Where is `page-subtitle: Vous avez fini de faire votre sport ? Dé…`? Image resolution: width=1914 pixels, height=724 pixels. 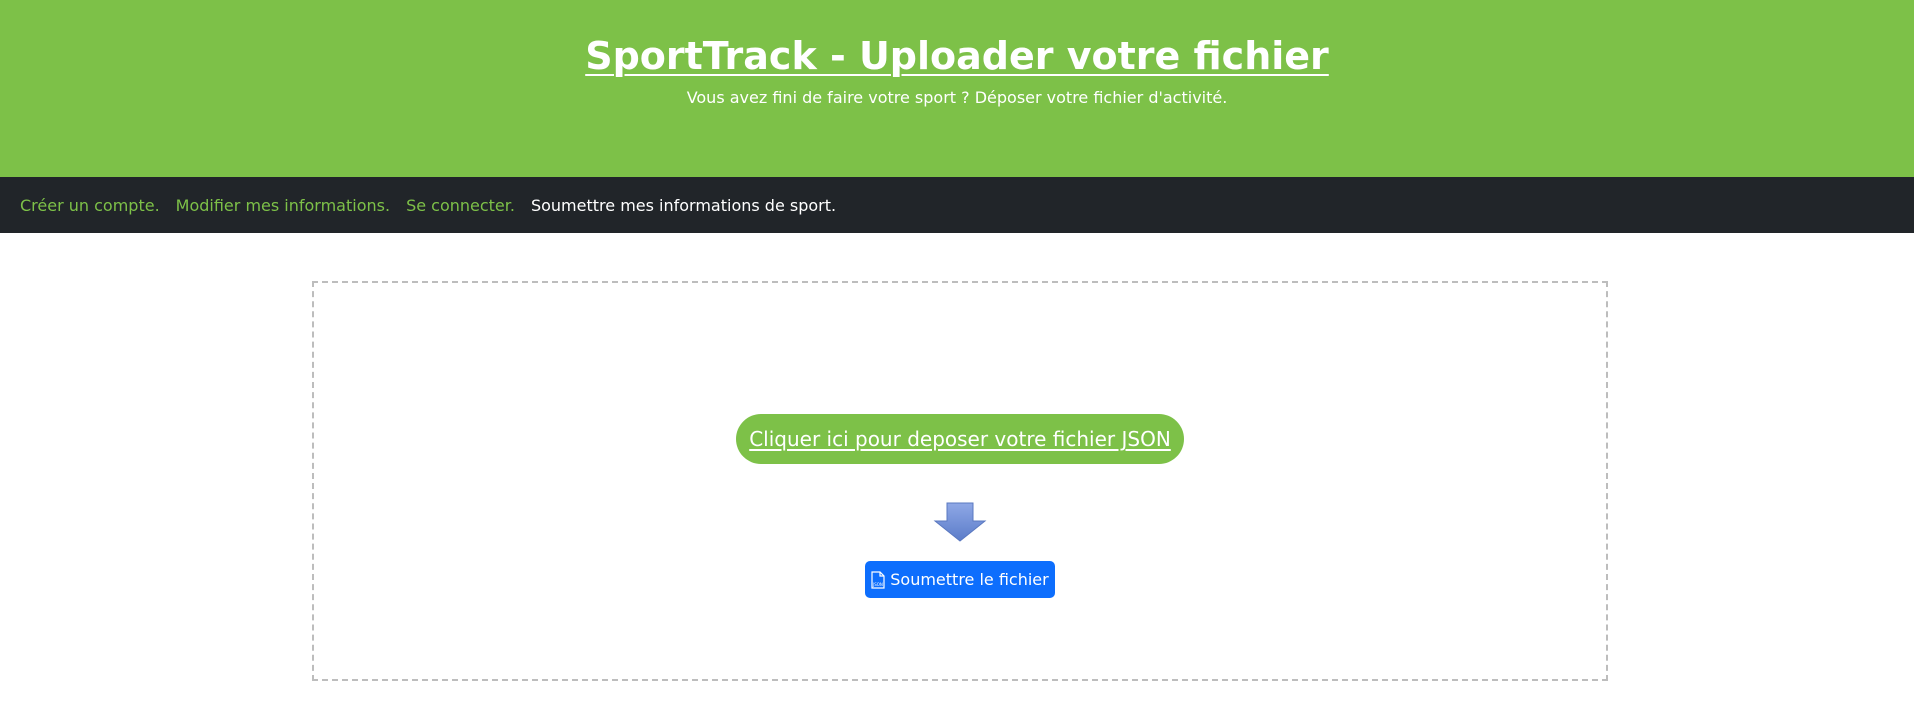 page-subtitle: Vous avez fini de faire votre sport ? Dé… is located at coordinates (957, 97).